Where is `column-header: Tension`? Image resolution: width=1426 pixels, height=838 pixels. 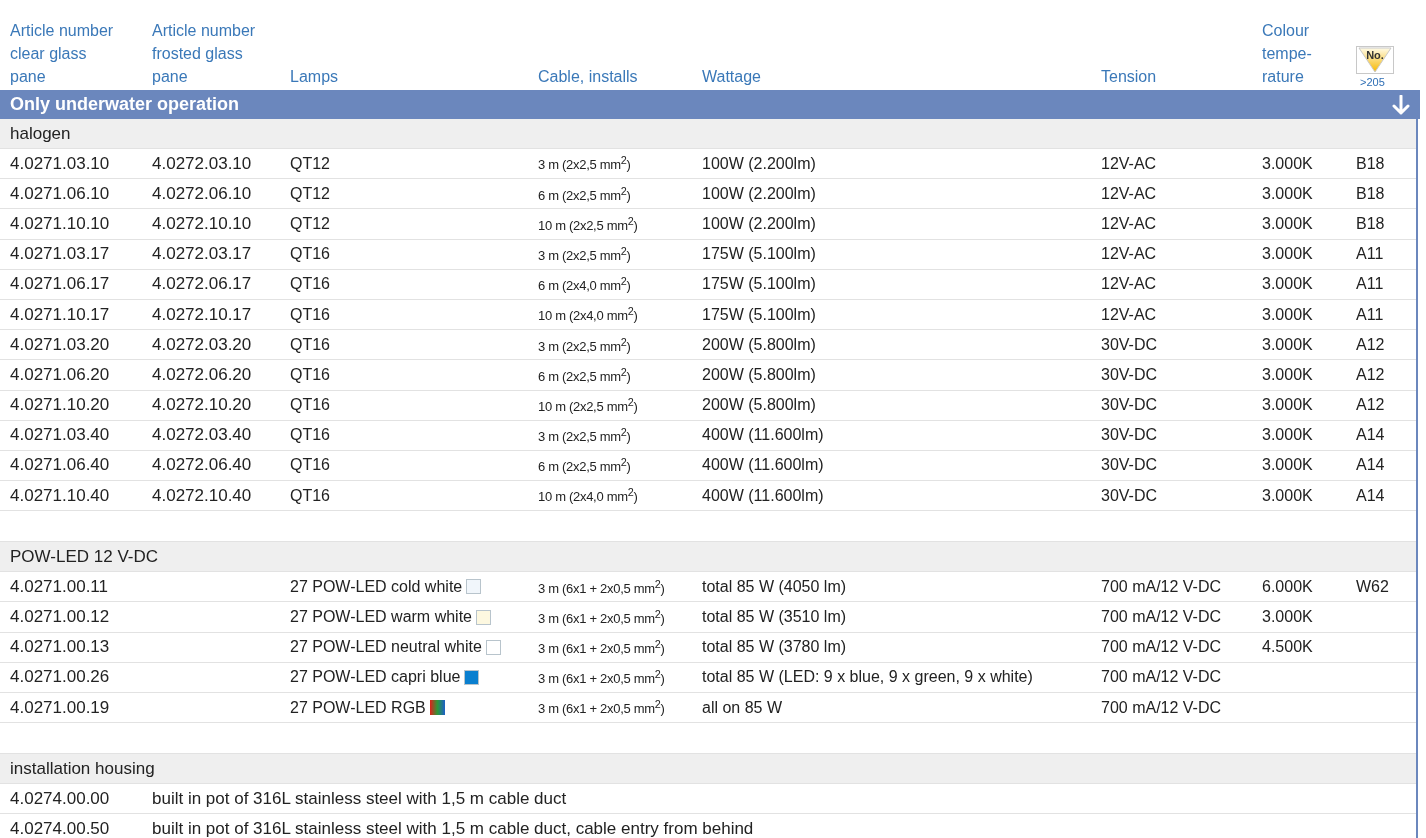 column-header: Tension is located at coordinates (1129, 77).